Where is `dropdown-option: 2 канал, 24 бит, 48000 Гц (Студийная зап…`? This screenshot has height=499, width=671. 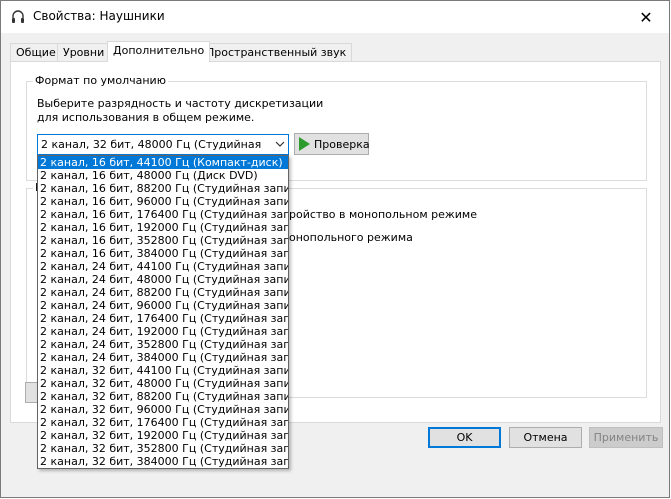 dropdown-option: 2 канал, 24 бит, 48000 Гц (Студийная зап… is located at coordinates (163, 279).